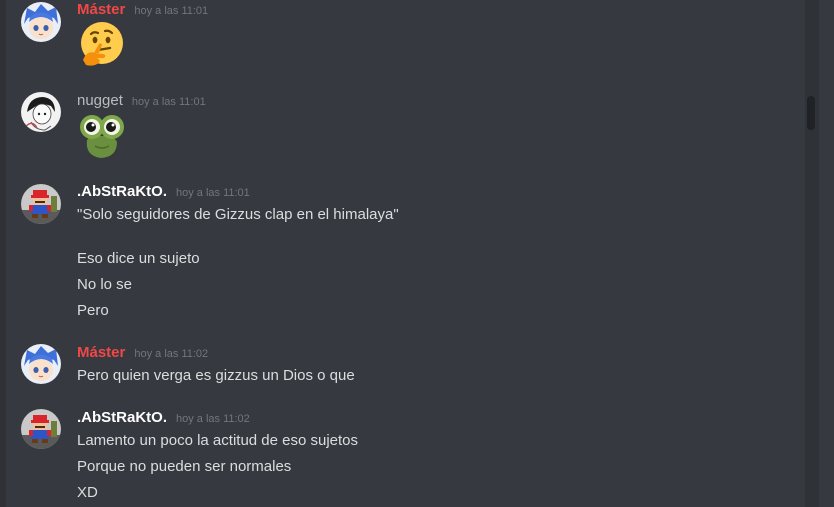 Image resolution: width=834 pixels, height=507 pixels. What do you see at coordinates (41, 112) in the screenshot?
I see `sketch-avatar-icon` at bounding box center [41, 112].